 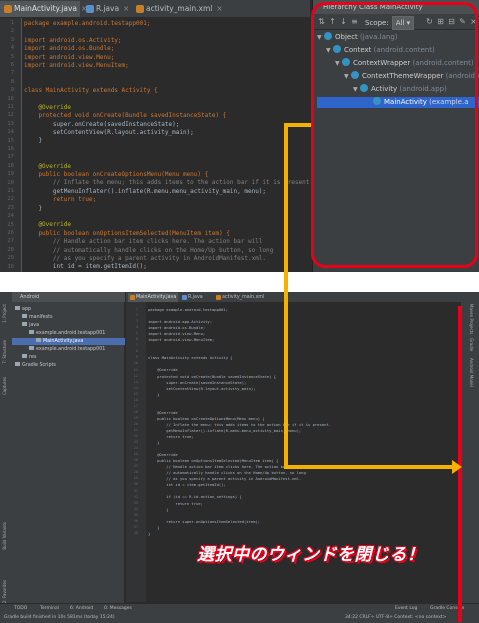 I want to click on side-tab: Gradle, so click(x=471, y=344).